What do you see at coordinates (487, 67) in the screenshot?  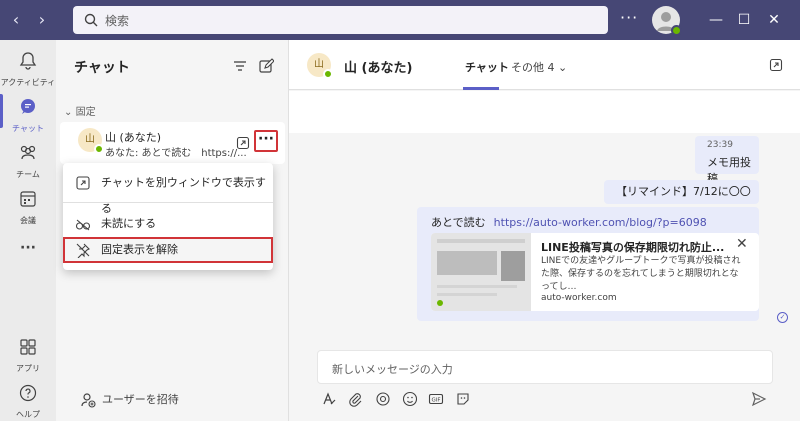 I see `tab-chat: チャット` at bounding box center [487, 67].